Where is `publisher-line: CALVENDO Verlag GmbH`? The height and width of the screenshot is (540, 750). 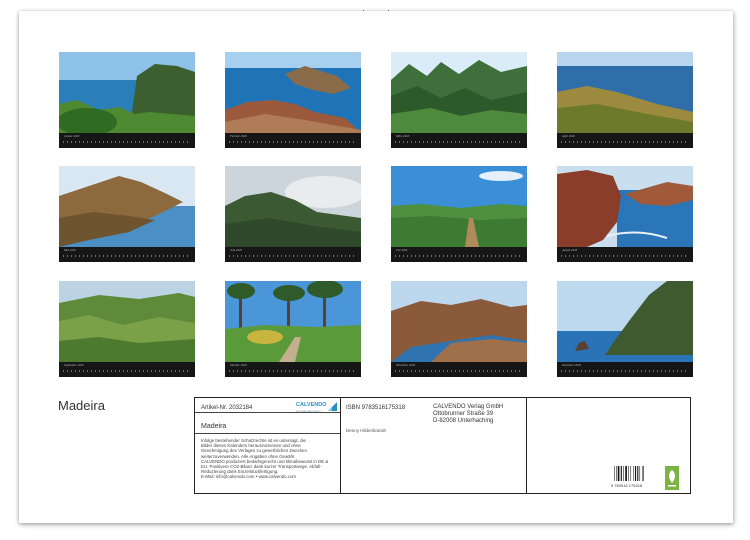 publisher-line: CALVENDO Verlag GmbH is located at coordinates (468, 407).